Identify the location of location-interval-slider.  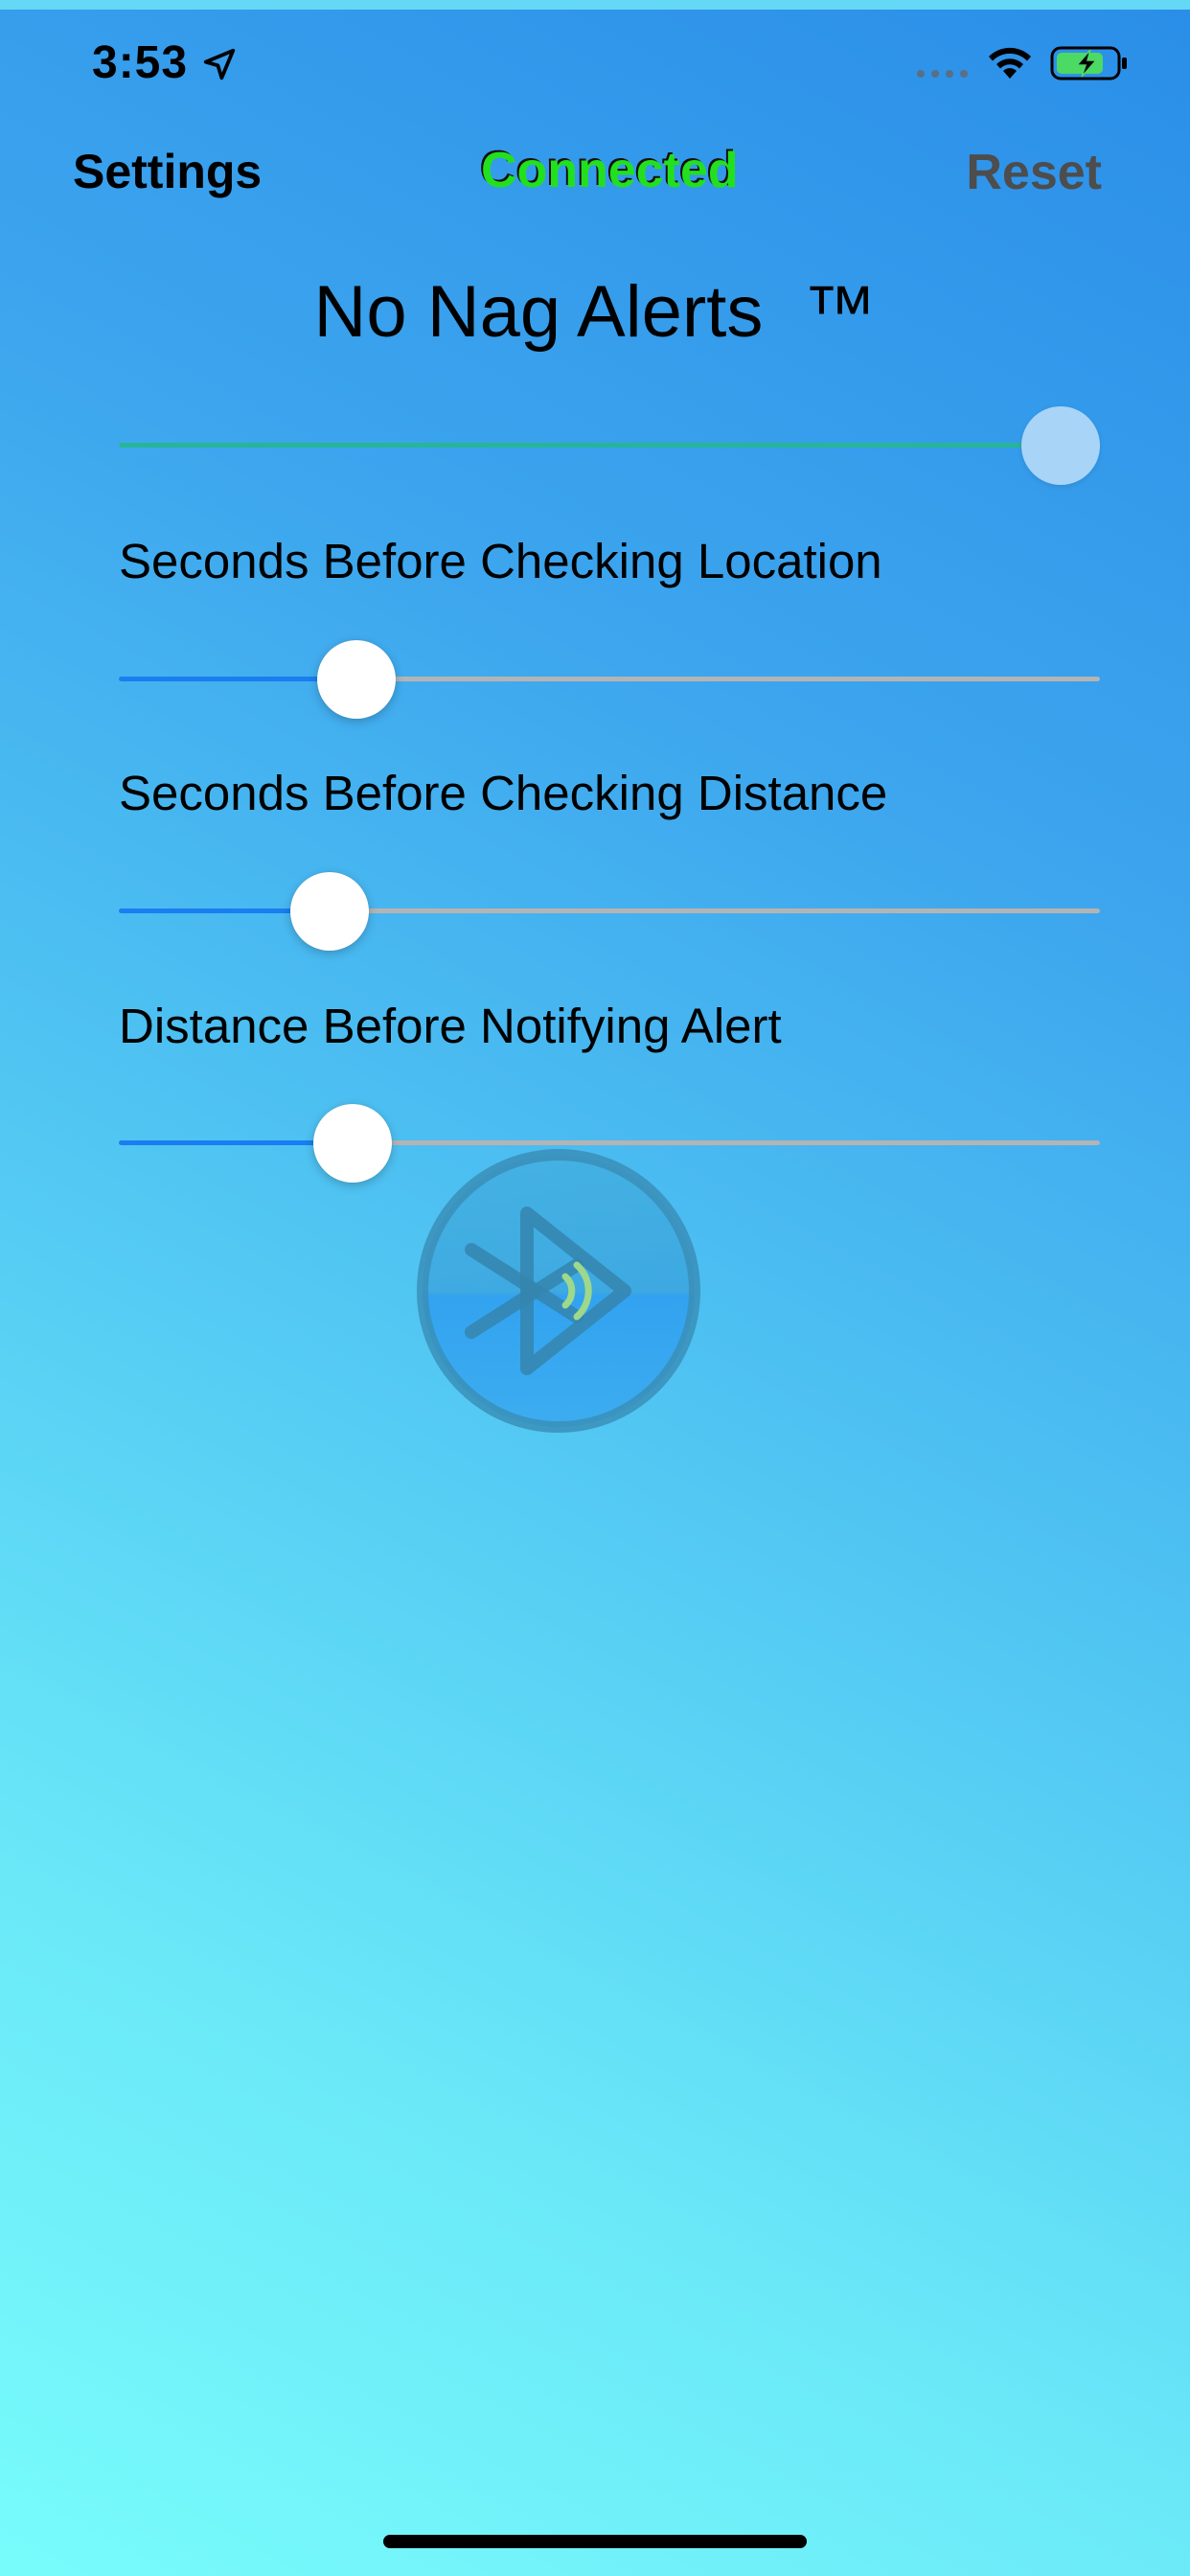
(609, 679).